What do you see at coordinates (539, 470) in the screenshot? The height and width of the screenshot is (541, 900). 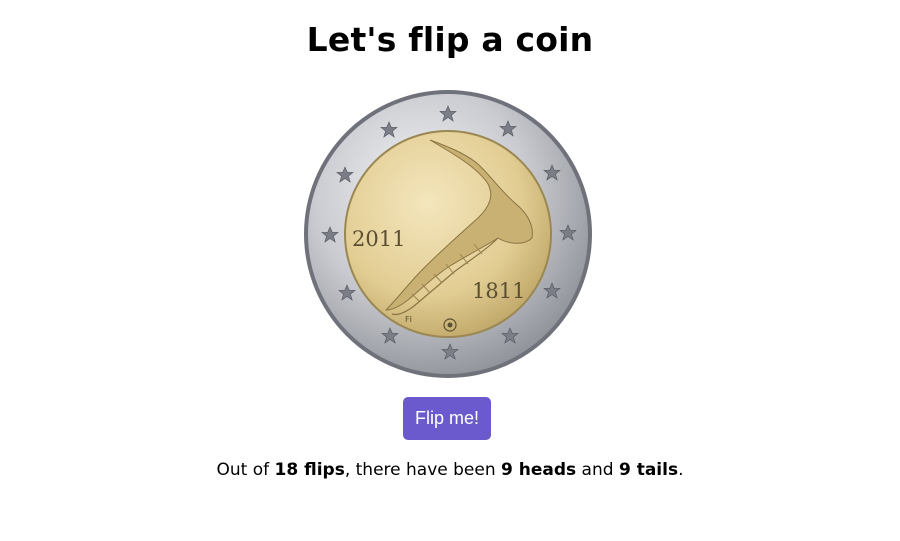 I see `heads-count: 9 heads` at bounding box center [539, 470].